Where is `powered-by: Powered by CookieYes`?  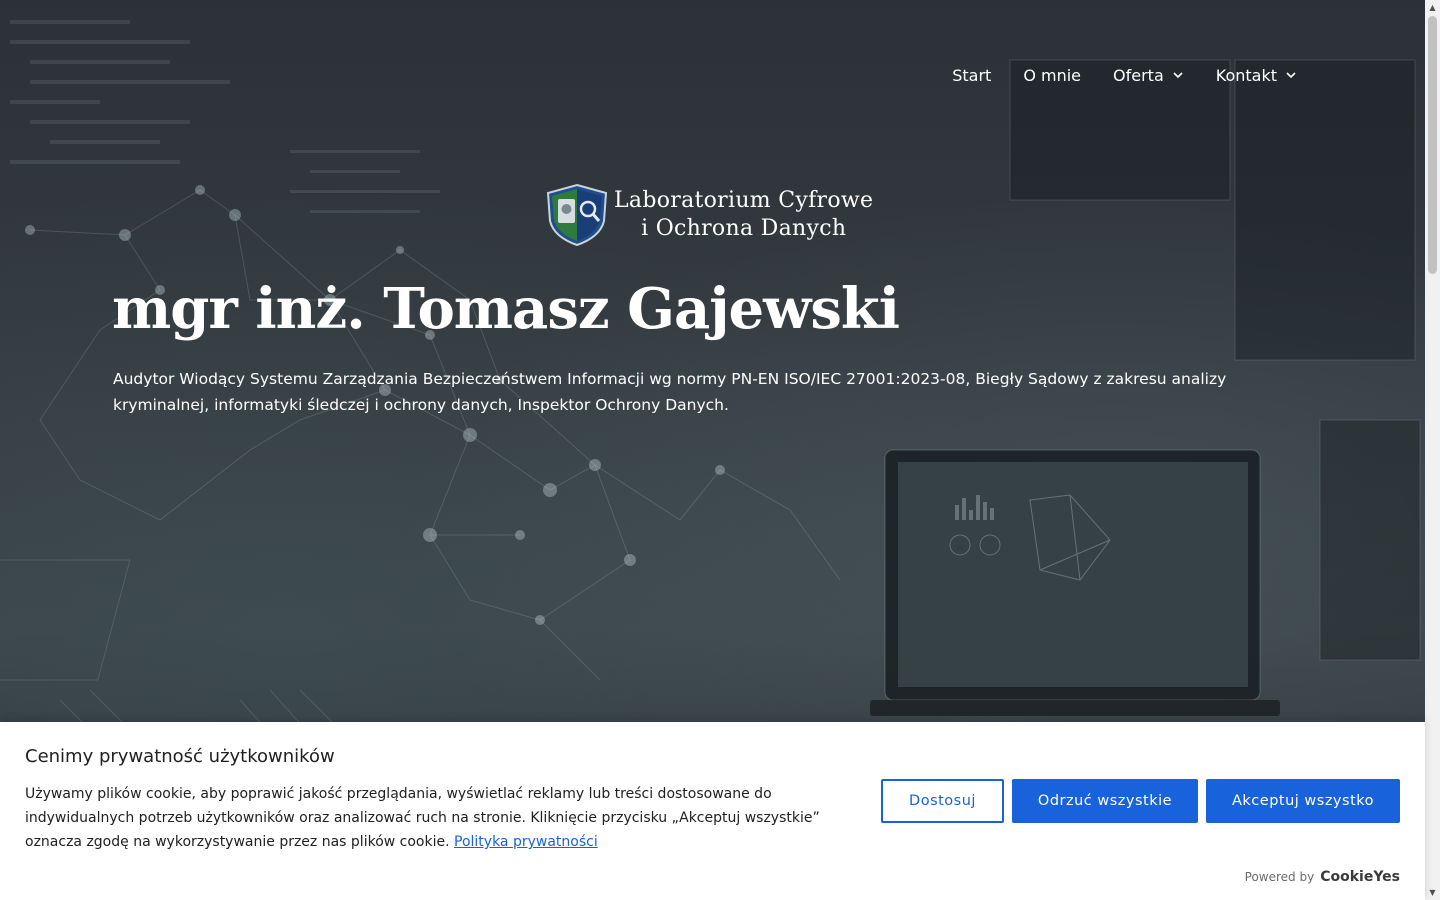
powered-by: Powered by CookieYes is located at coordinates (1322, 877).